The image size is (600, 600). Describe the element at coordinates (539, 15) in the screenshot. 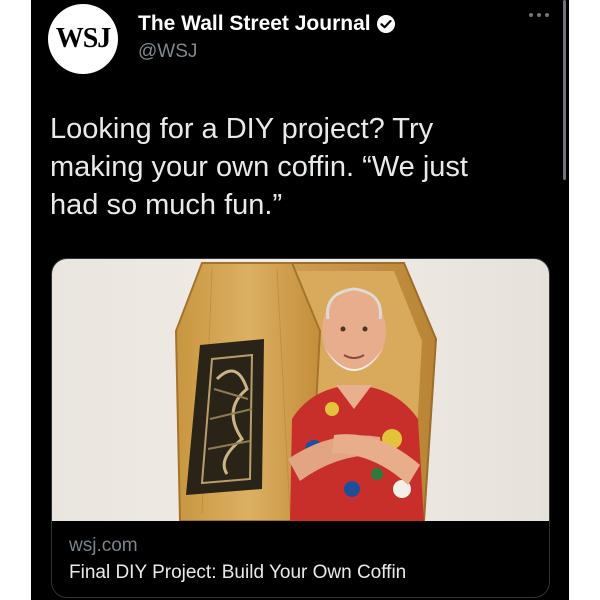

I see `more-dots-icon` at that location.